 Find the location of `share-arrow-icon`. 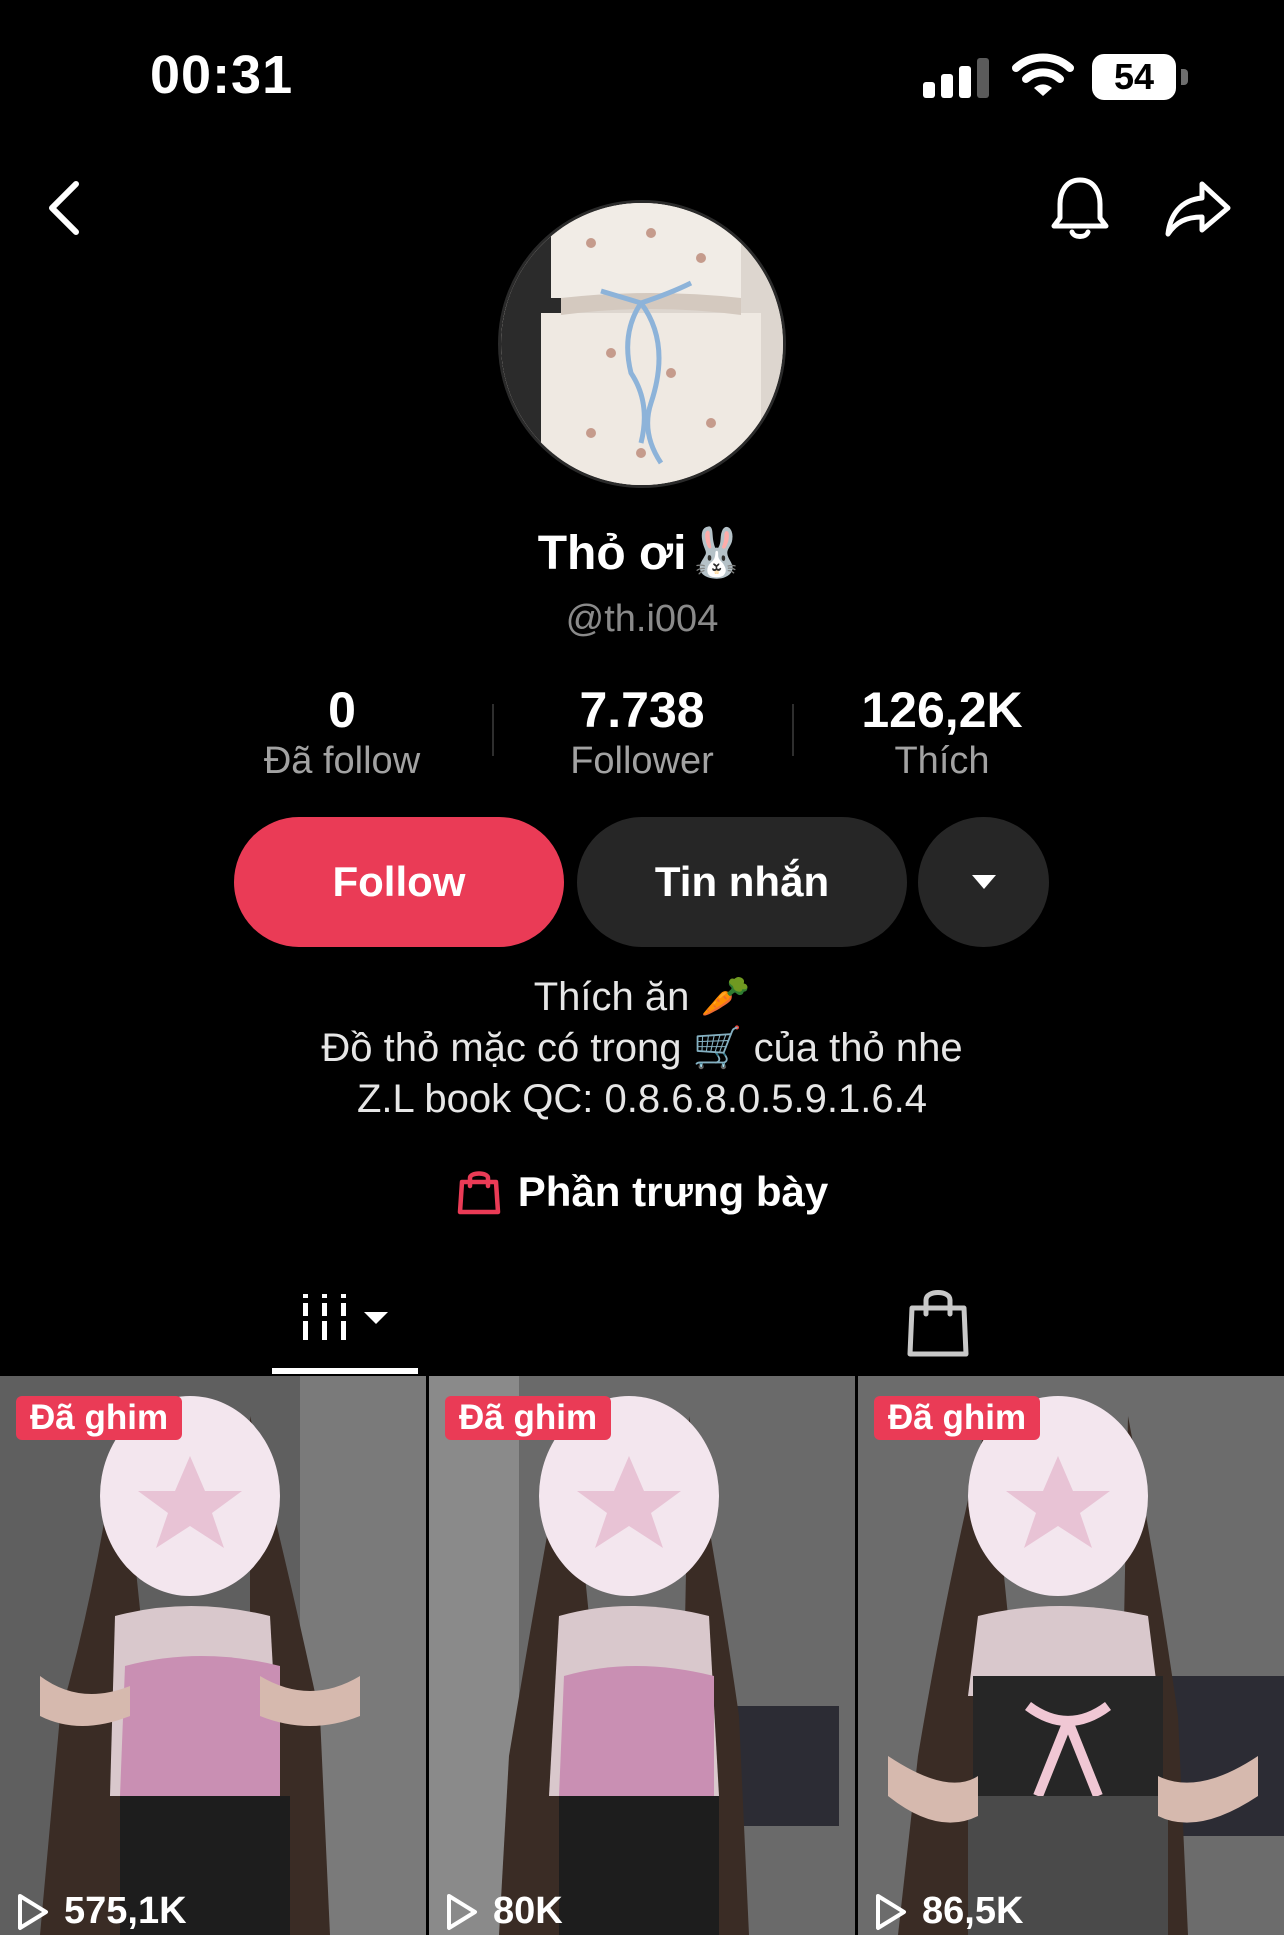

share-arrow-icon is located at coordinates (1198, 208).